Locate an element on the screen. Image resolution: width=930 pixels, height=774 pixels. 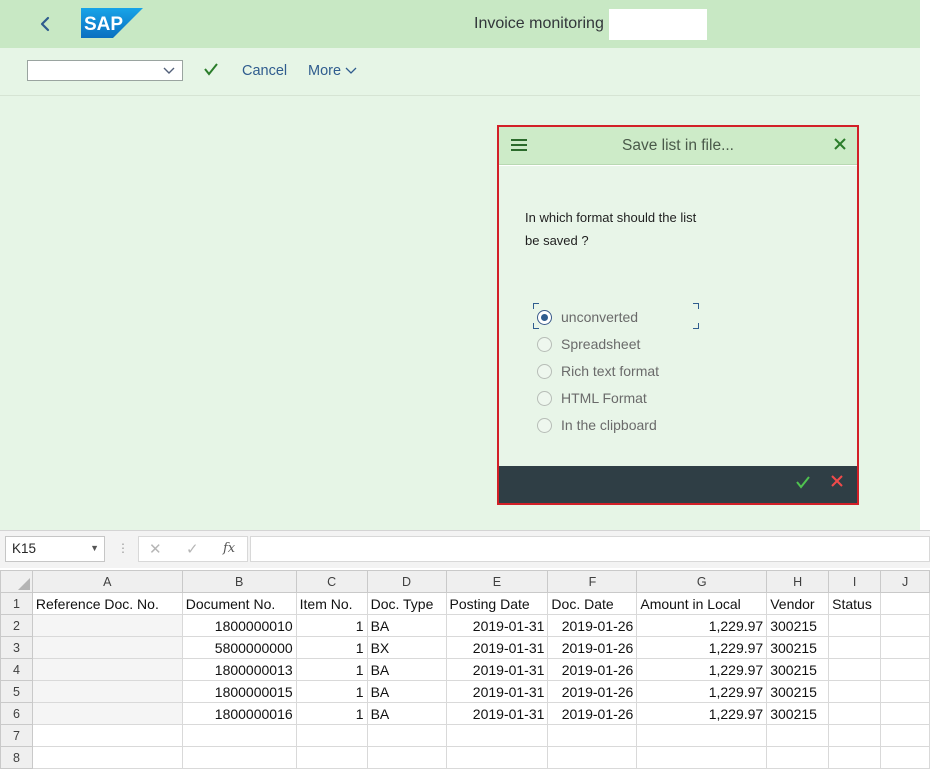
variant-dropdown is located at coordinates (105, 70).